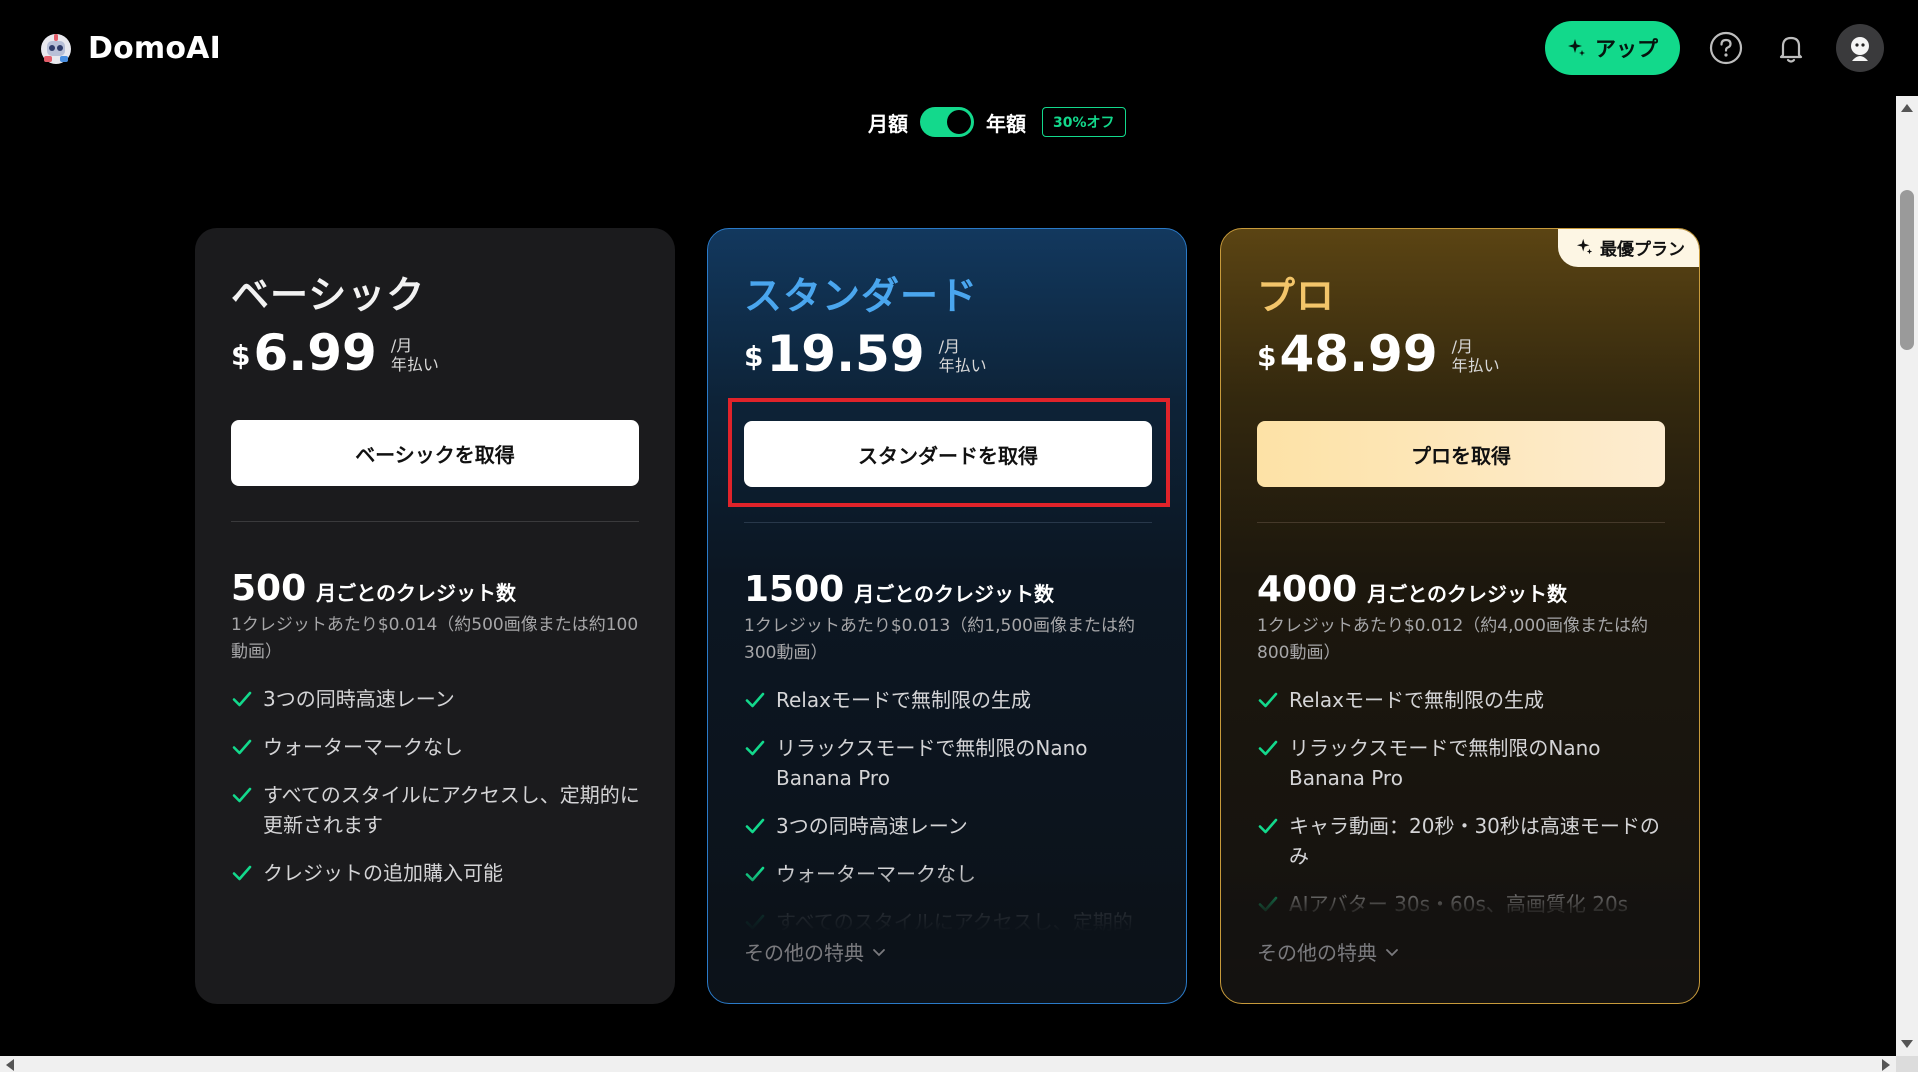 The width and height of the screenshot is (1918, 1072). I want to click on monthly-label: 月額, so click(888, 122).